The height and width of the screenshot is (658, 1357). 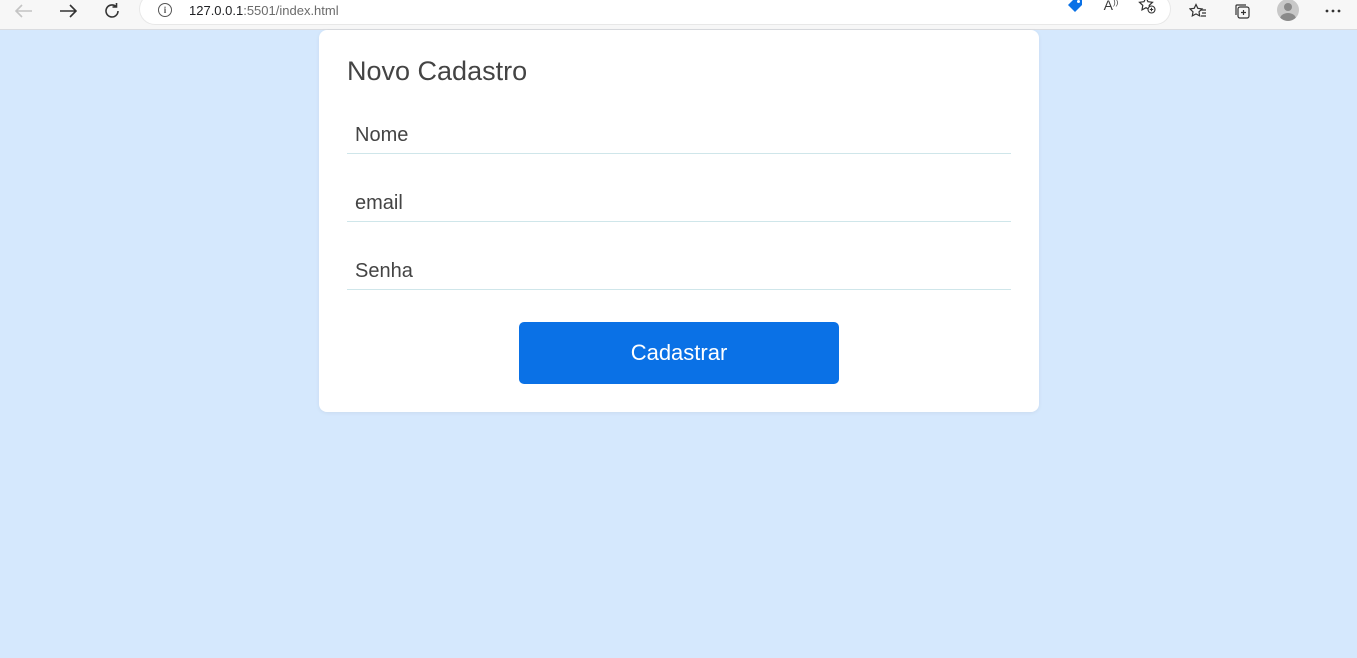 I want to click on read-aloud-icon: A)), so click(x=1111, y=8).